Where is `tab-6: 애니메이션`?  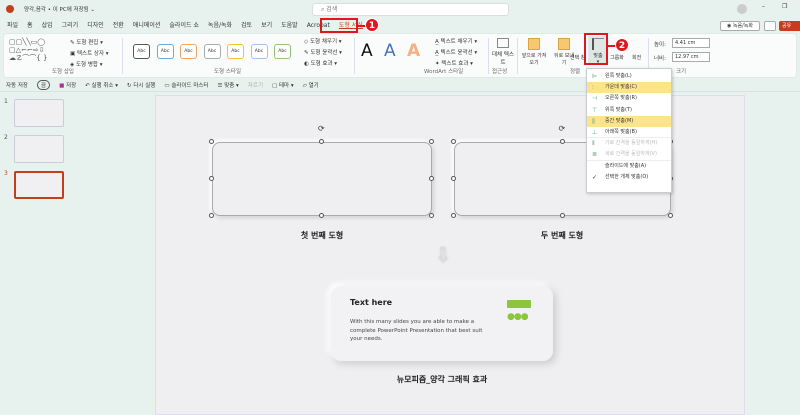 tab-6: 애니메이션 is located at coordinates (147, 25).